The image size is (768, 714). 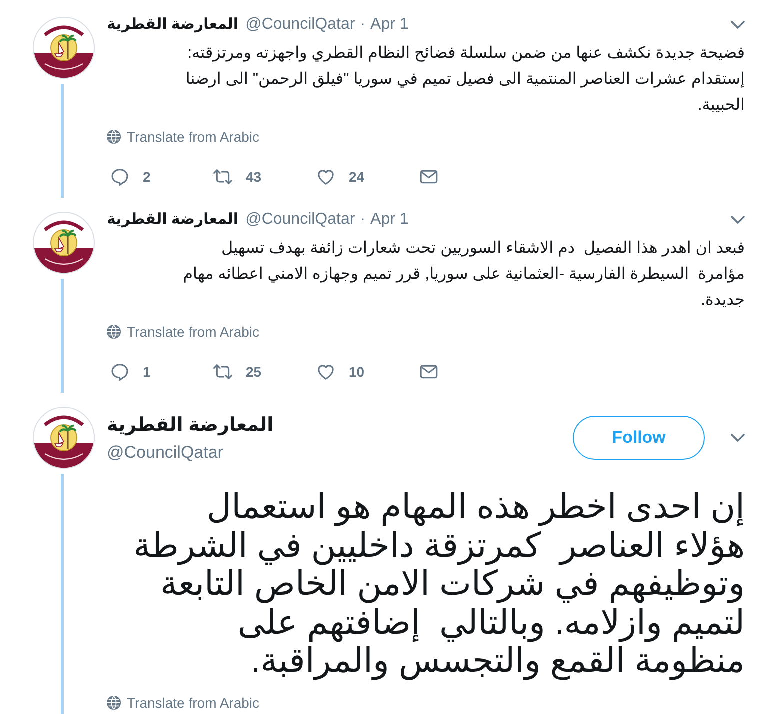 What do you see at coordinates (339, 177) in the screenshot?
I see `like-button: 24` at bounding box center [339, 177].